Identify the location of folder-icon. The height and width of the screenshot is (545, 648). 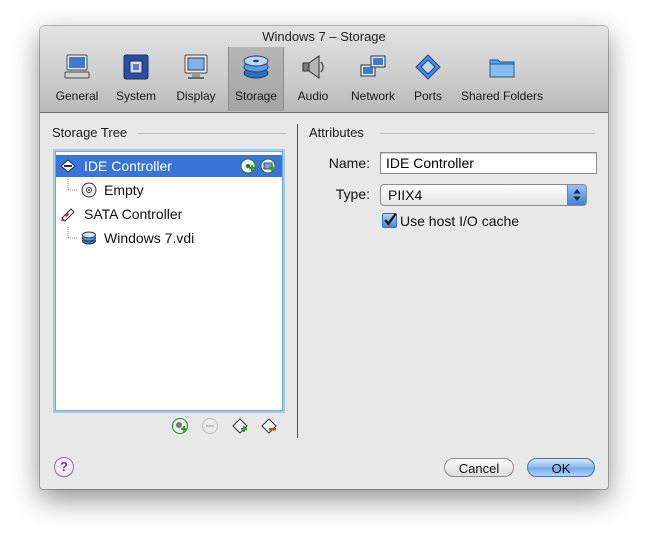
(502, 68).